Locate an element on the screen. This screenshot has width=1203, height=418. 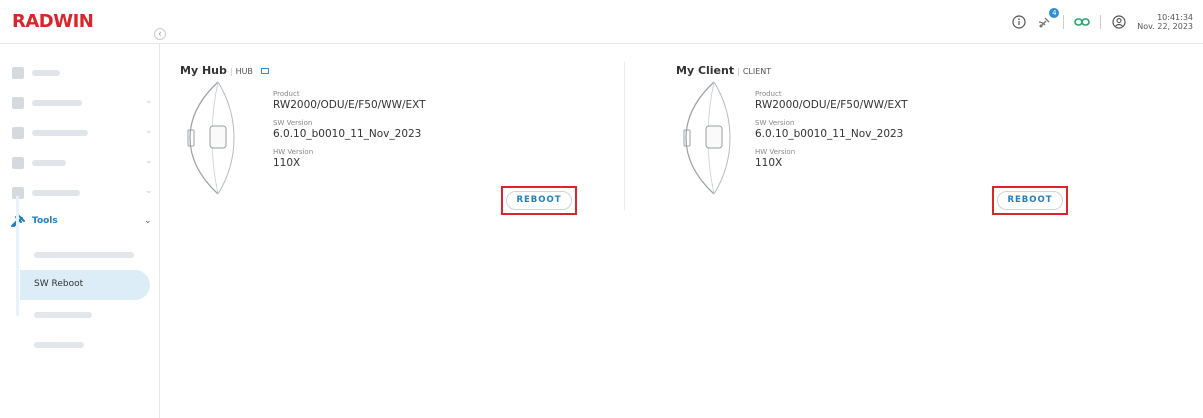
client-title: My Client | CLIENT is located at coordinates (723, 70).